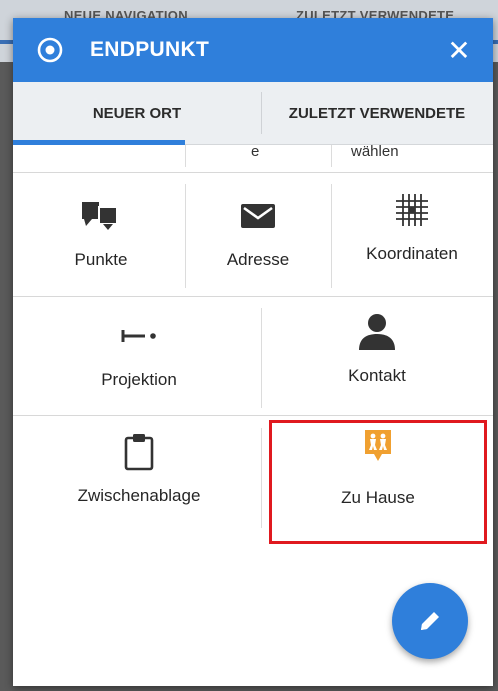 This screenshot has height=691, width=498. Describe the element at coordinates (50, 50) in the screenshot. I see `target-icon` at that location.